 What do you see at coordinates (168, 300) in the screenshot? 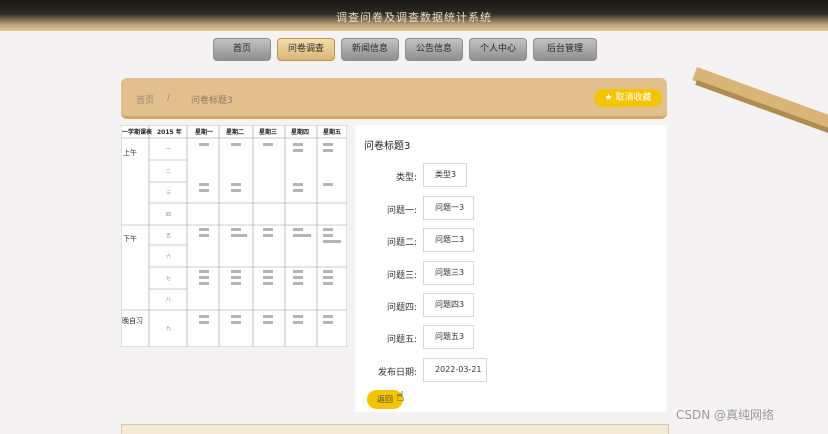
I see `schedule-row-8: 八` at bounding box center [168, 300].